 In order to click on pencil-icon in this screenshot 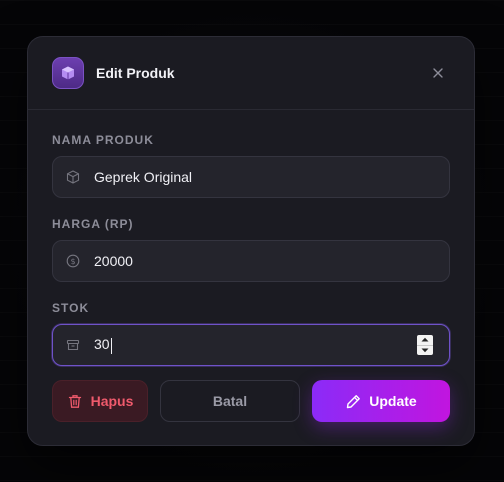, I will do `click(353, 401)`.